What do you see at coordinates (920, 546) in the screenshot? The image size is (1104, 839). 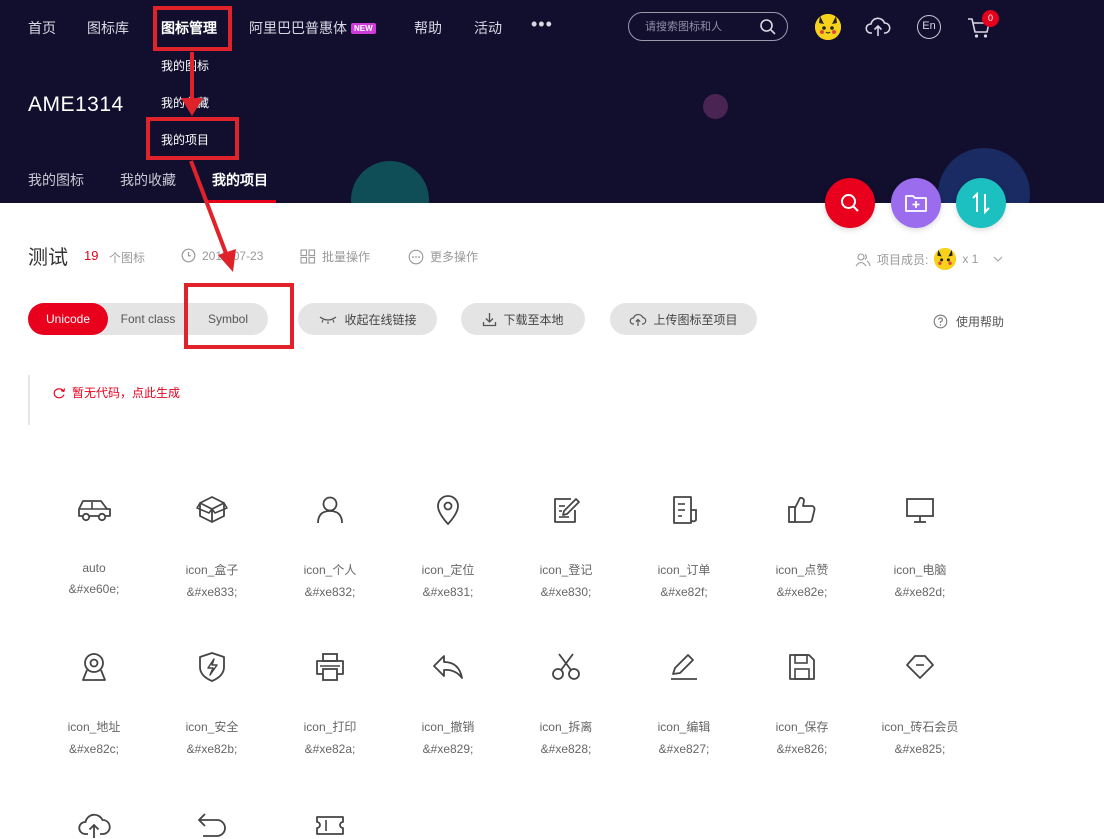 I see `icon-card-computer: icon_电脑 &#xe82d;` at bounding box center [920, 546].